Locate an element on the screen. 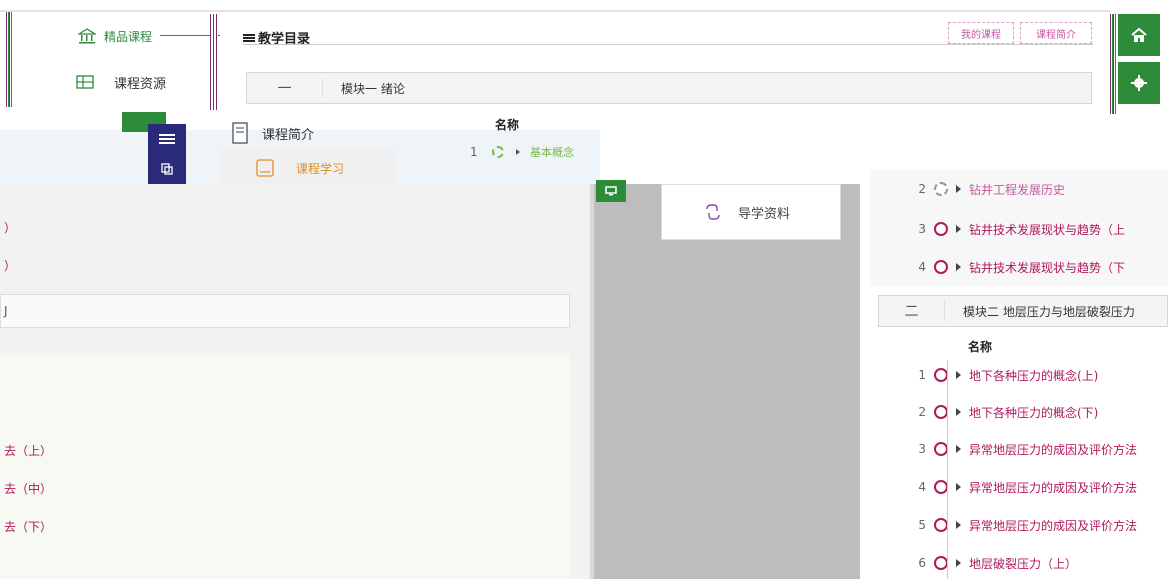  module-2-row-3: 3 异常地层压力的成因及评价方法 is located at coordinates (1008, 449).